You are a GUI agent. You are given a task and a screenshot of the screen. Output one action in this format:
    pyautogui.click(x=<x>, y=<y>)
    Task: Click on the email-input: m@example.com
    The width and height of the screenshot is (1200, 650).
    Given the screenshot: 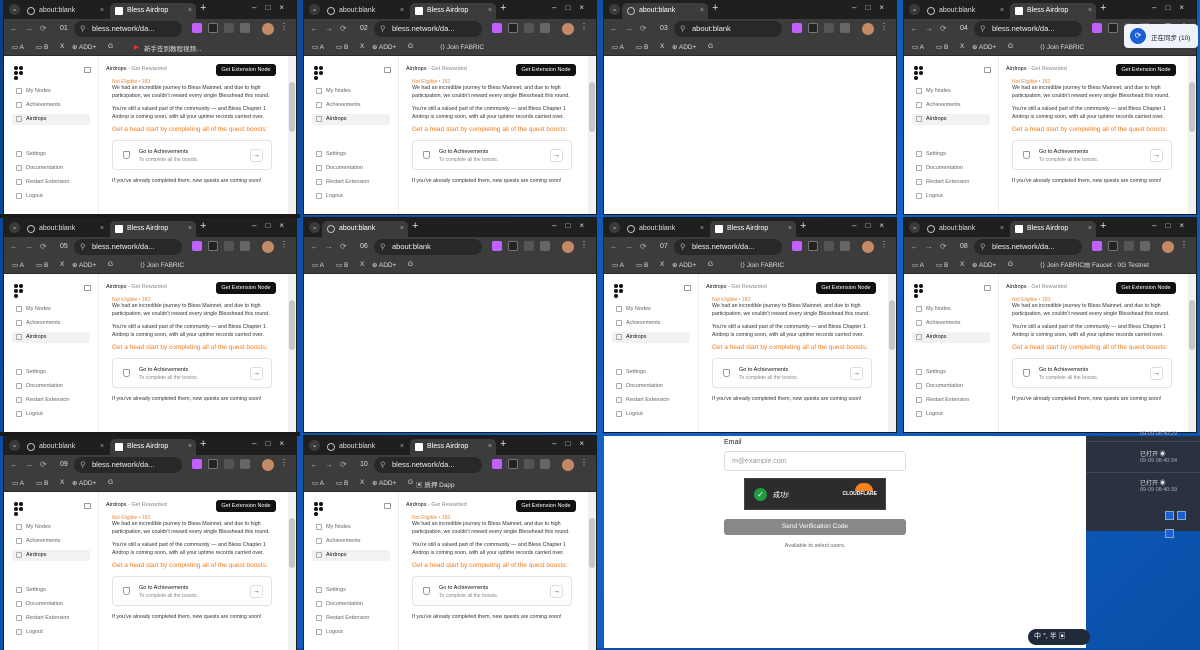 What is the action you would take?
    pyautogui.click(x=815, y=461)
    